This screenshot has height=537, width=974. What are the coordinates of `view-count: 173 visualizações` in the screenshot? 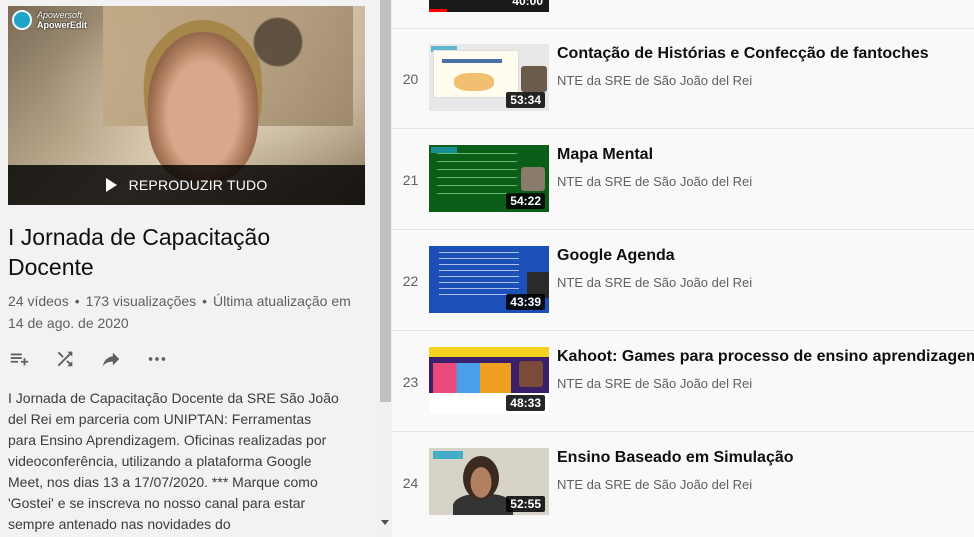 It's located at (141, 301).